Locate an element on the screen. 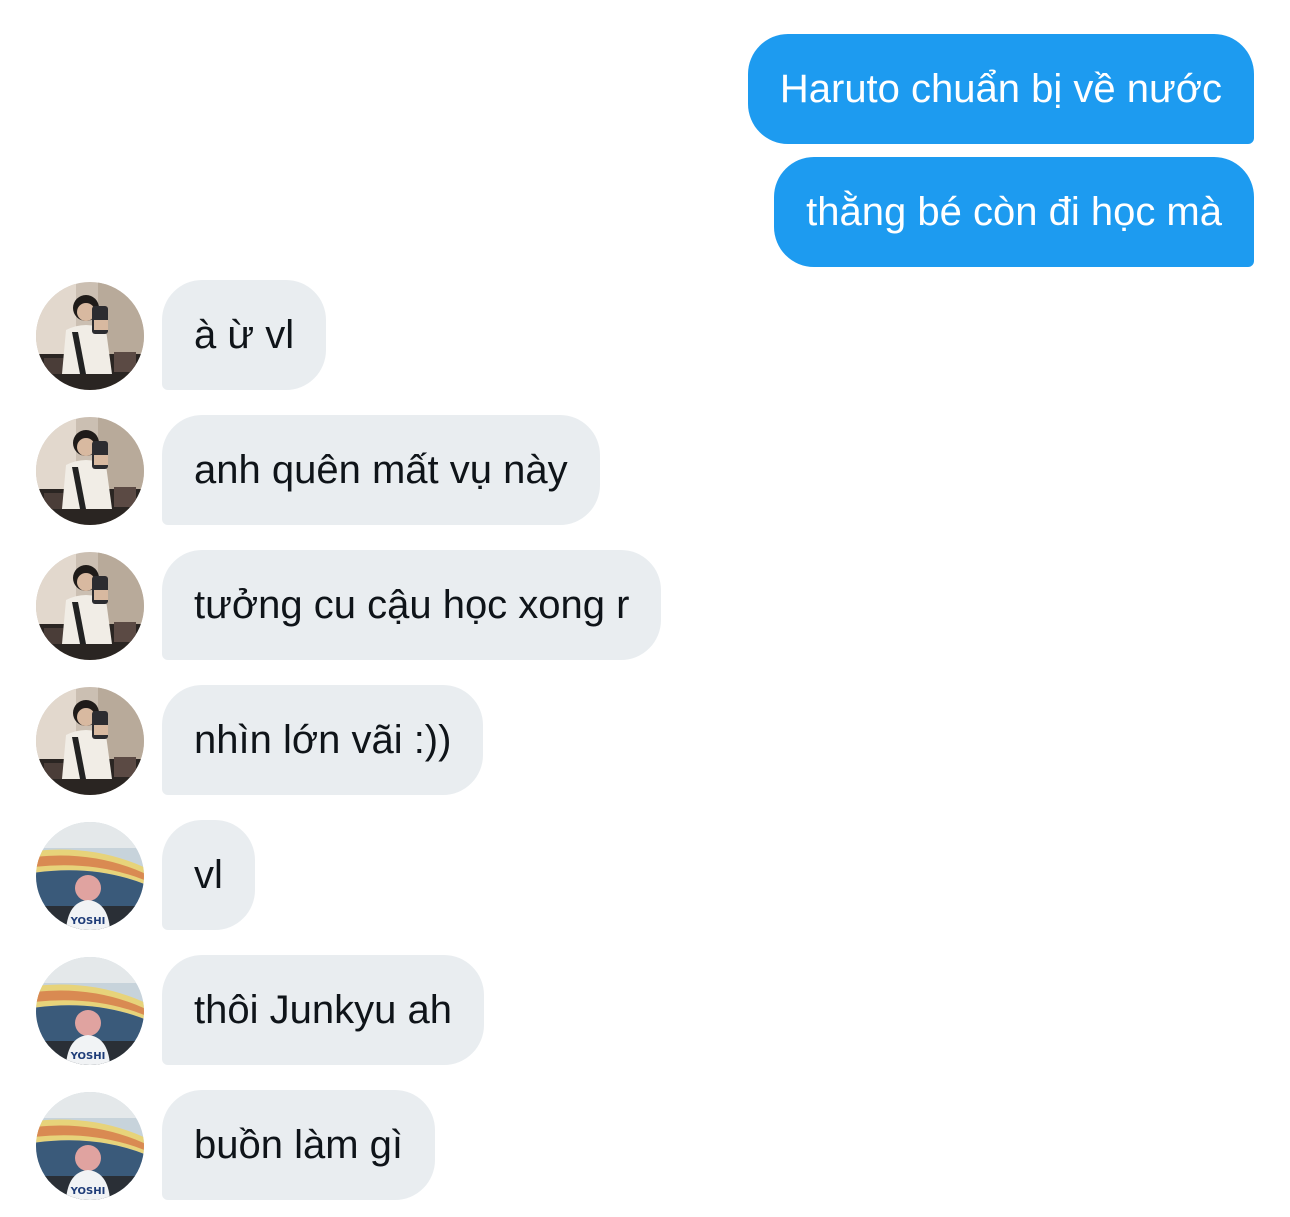 The width and height of the screenshot is (1290, 1217). message-bubble-incoming: nhìn lớn vãi :)) is located at coordinates (323, 740).